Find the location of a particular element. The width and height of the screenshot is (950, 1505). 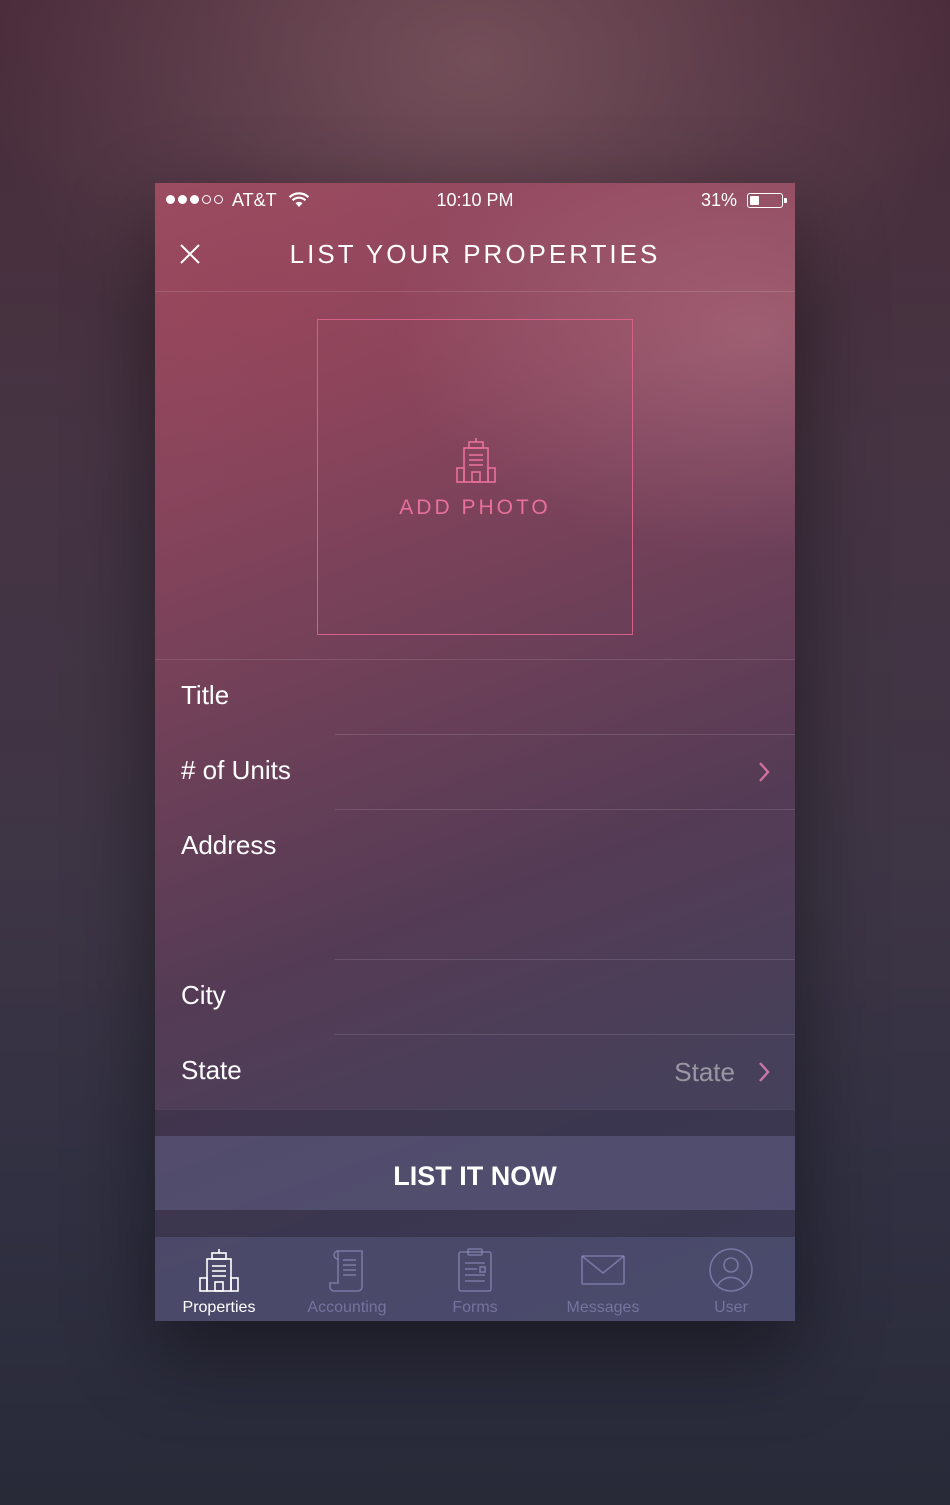

units-field: # of Units is located at coordinates (475, 772).